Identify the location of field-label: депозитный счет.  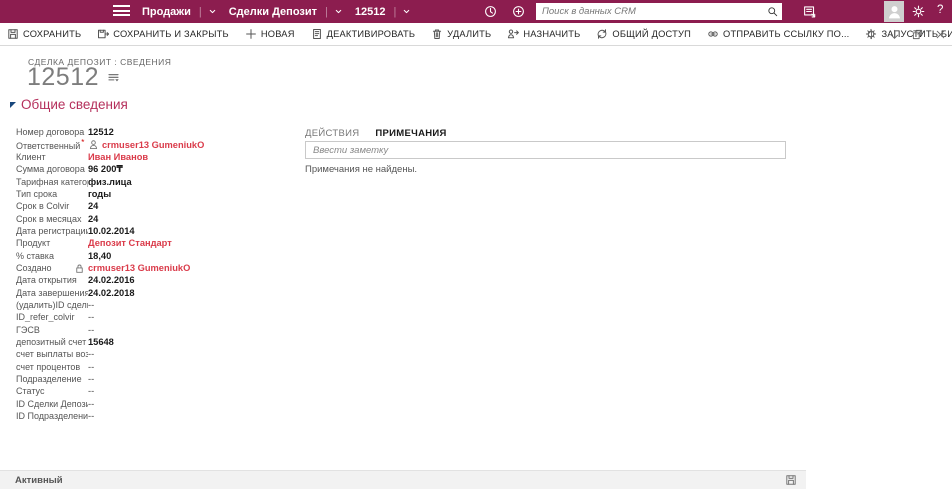
(51, 342).